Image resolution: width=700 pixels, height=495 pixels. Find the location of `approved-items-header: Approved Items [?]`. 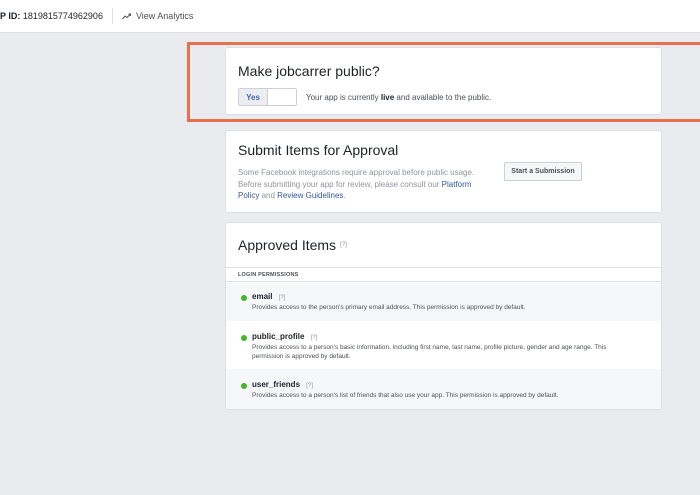

approved-items-header: Approved Items [?] is located at coordinates (292, 245).